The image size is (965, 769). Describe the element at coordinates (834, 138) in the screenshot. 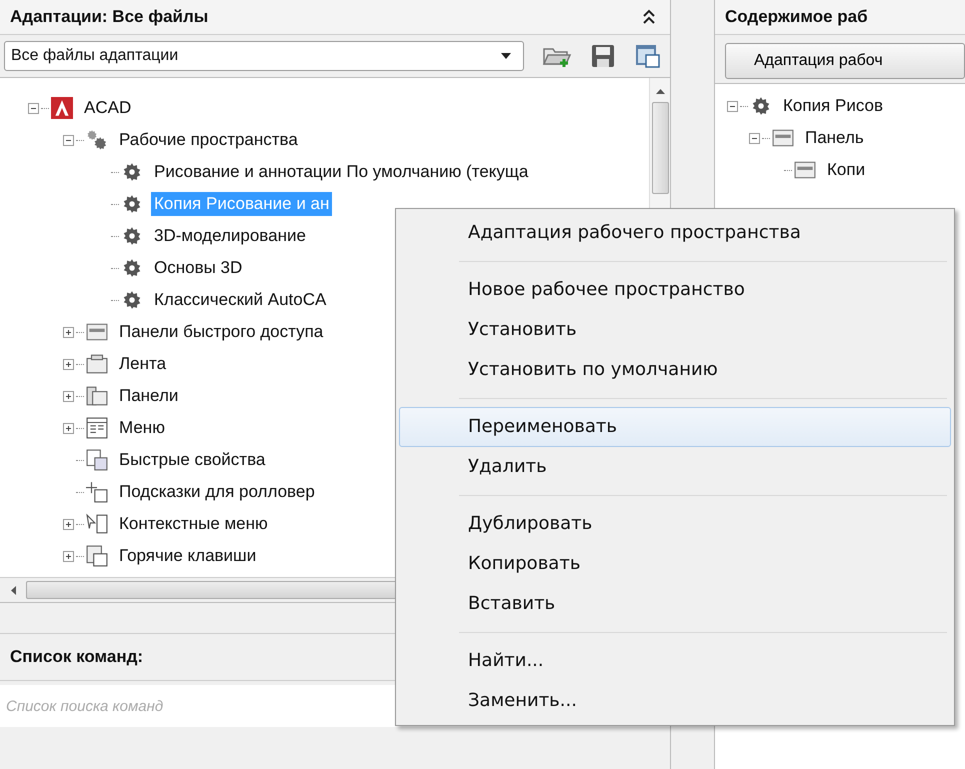

I see `tree-item: Панель` at that location.